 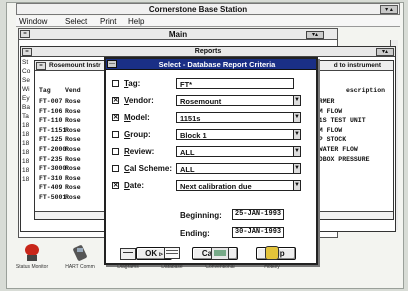 What do you see at coordinates (340, 150) in the screenshot?
I see `table-row-description: EDWATER FLOW` at bounding box center [340, 150].